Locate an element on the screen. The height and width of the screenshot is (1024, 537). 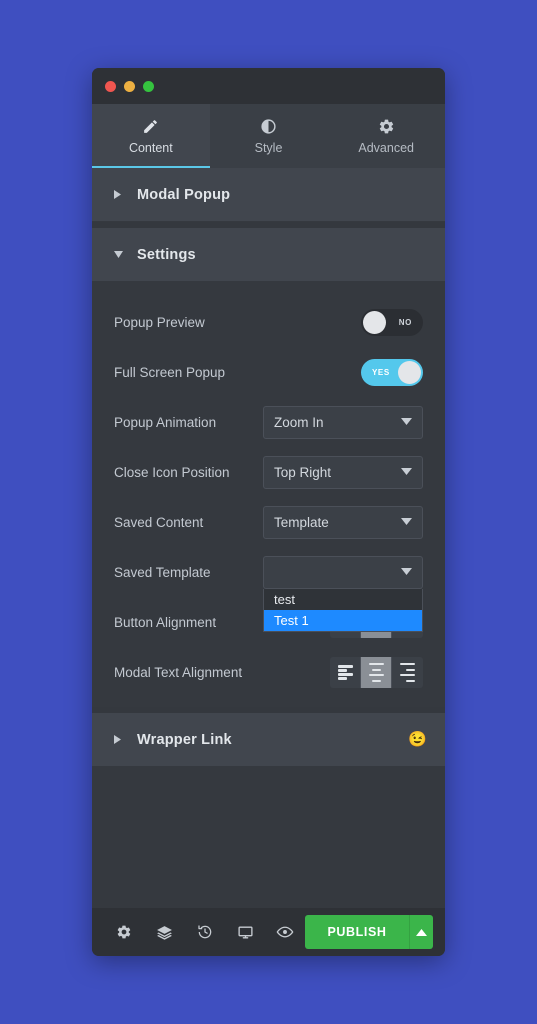
option-label: test is located at coordinates (284, 599).